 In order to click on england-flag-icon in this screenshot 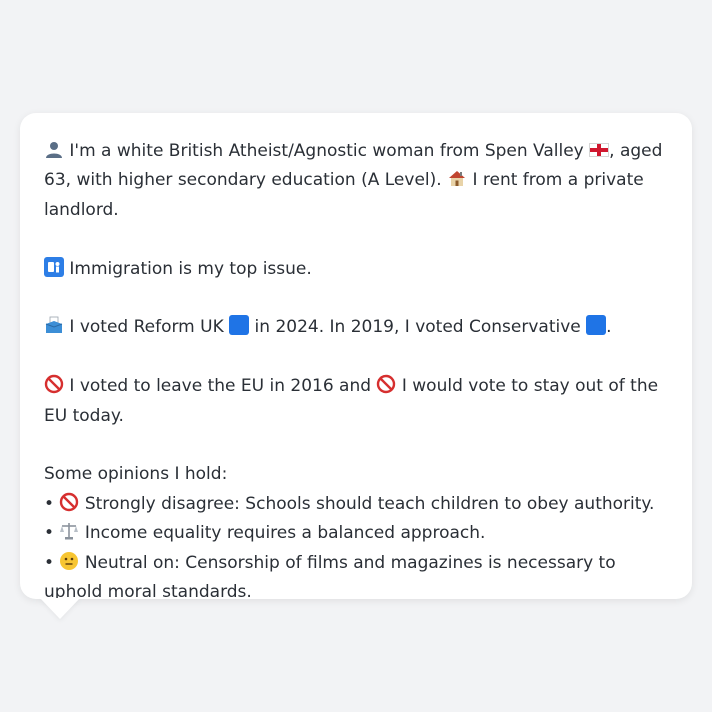, I will do `click(599, 150)`.